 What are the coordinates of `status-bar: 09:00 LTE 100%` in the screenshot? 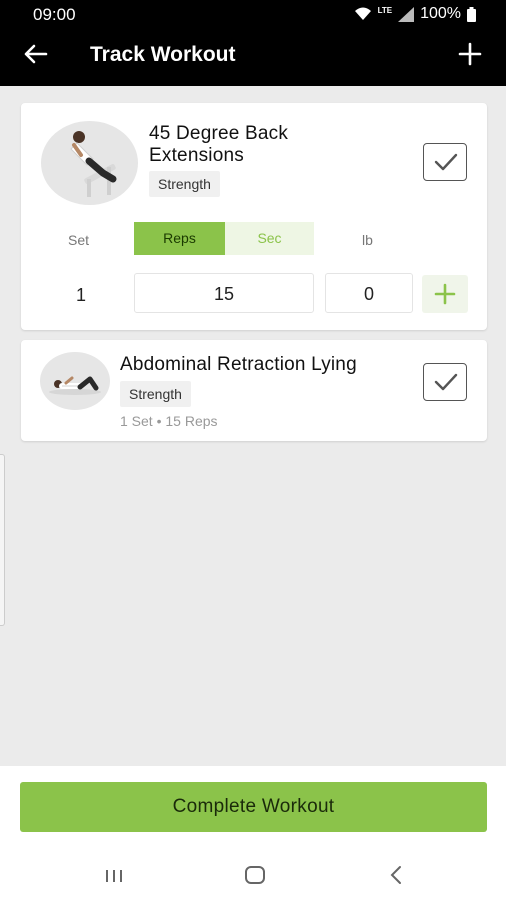 It's located at (253, 14).